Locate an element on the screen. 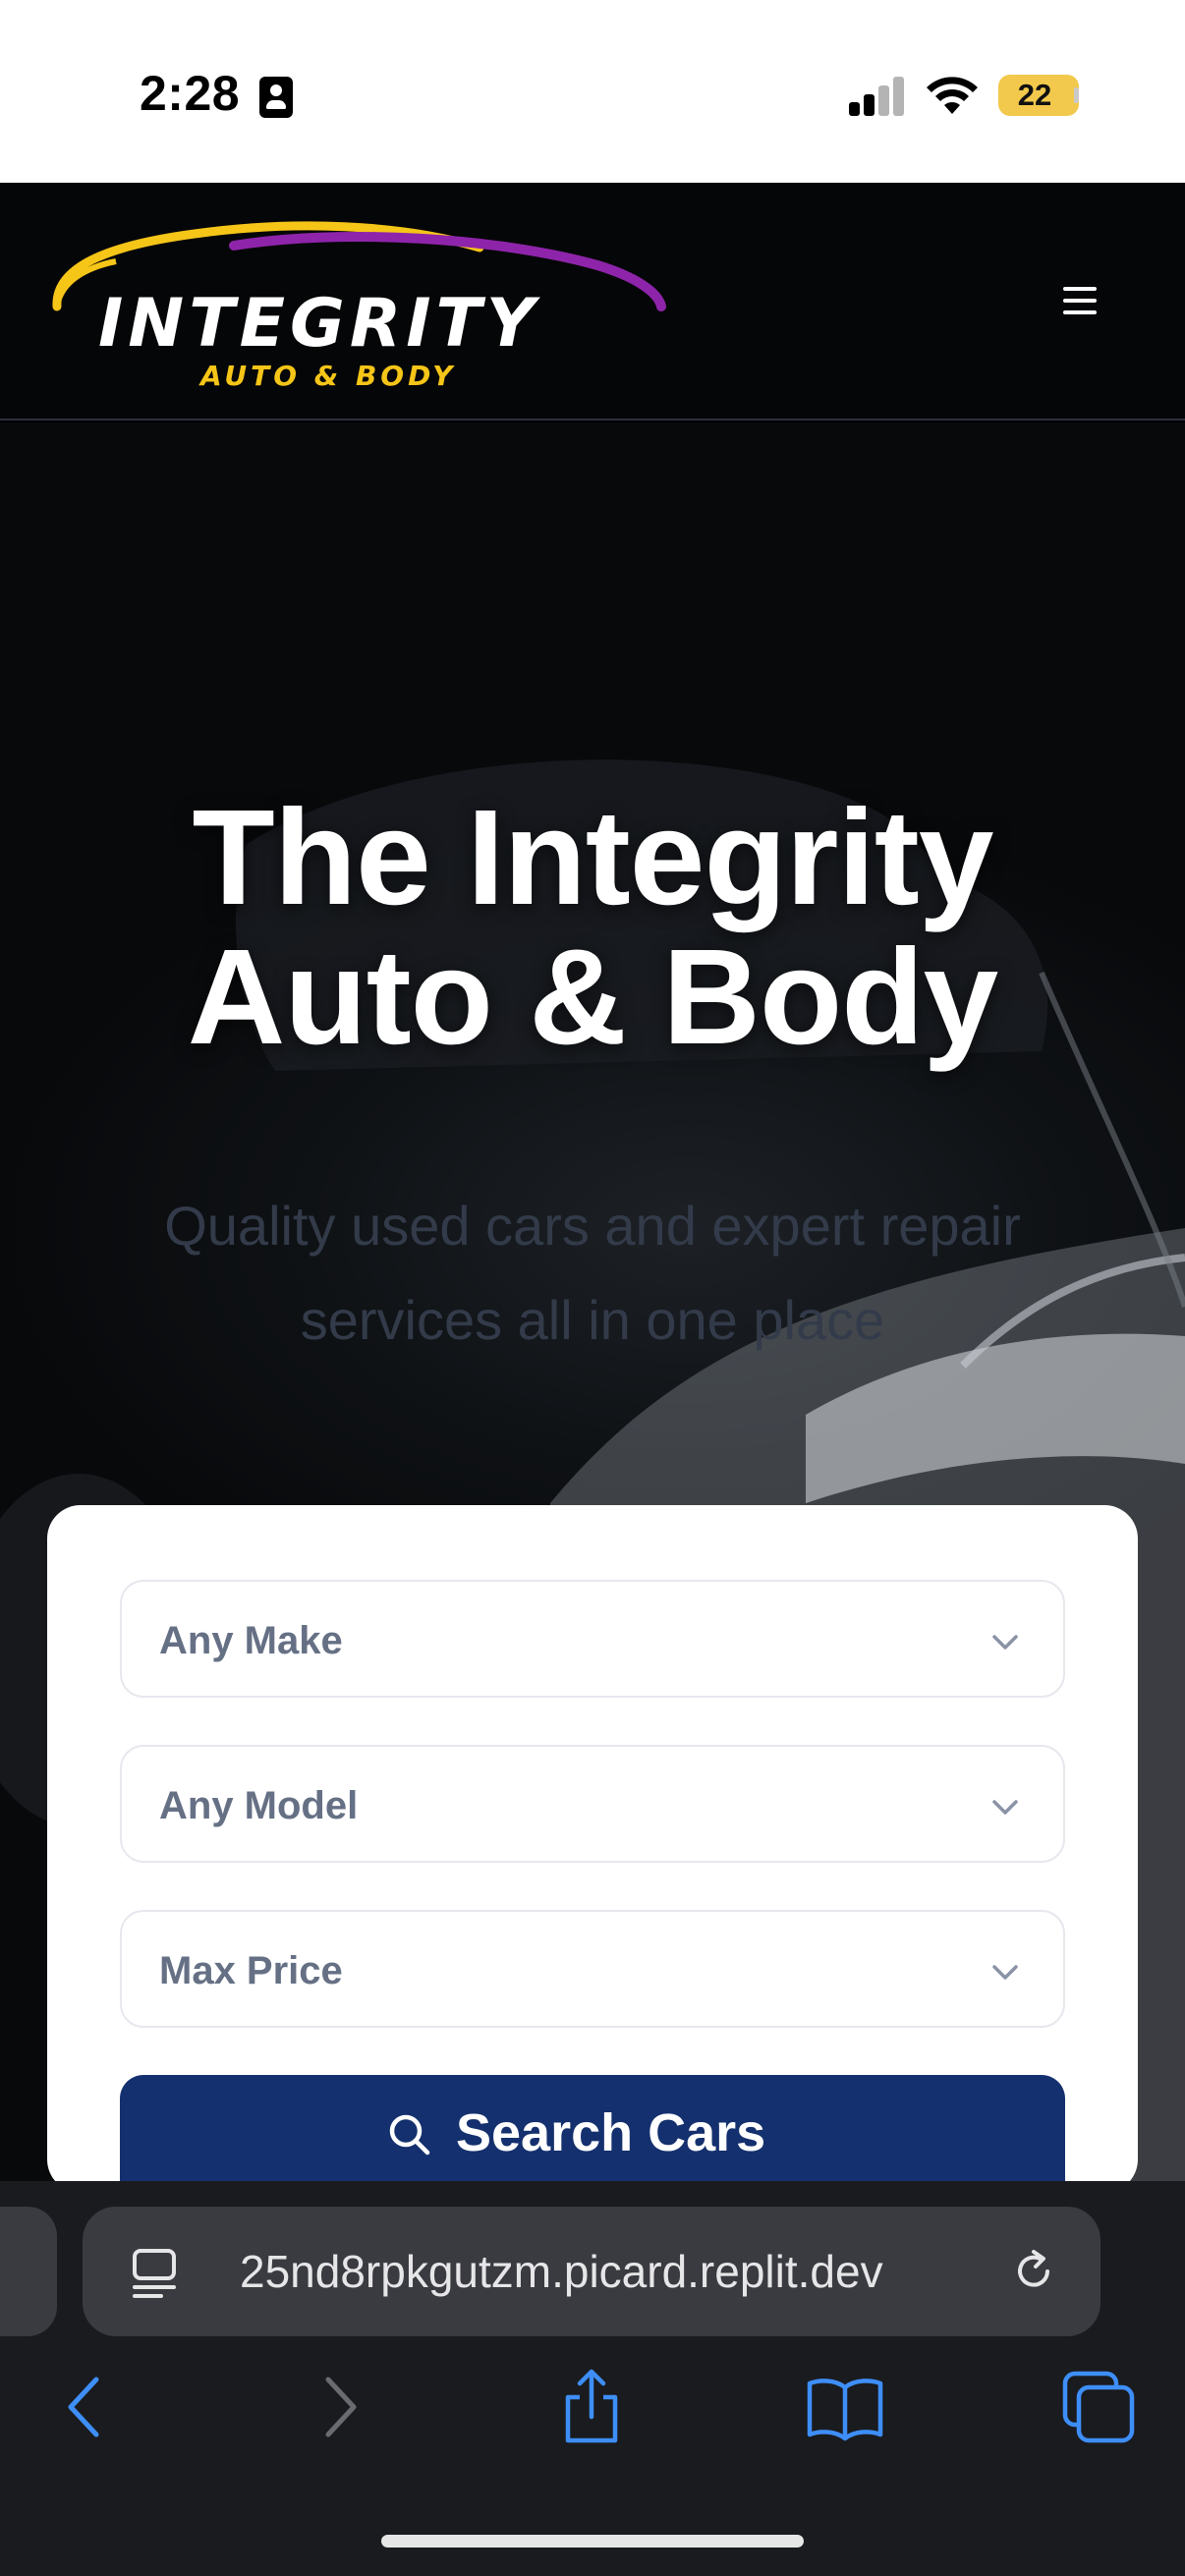  address-bar: 25nd8rpkgutzm.picard.replit.dev is located at coordinates (592, 2271).